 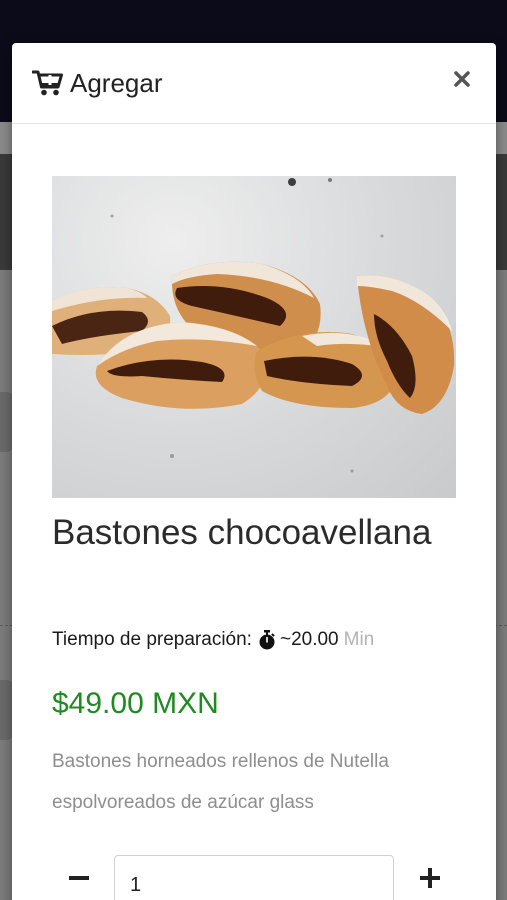 I want to click on preparation-time: Tiempo de preparación: ~20.00 Min, so click(x=267, y=640).